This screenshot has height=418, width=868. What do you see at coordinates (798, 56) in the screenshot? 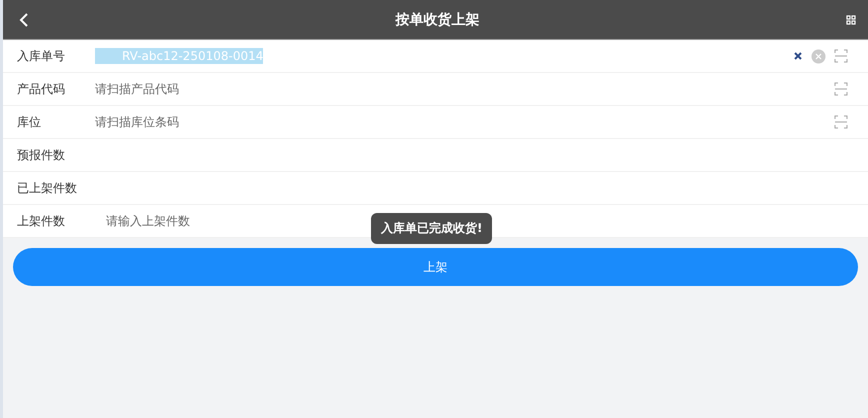
I see `close-icon` at bounding box center [798, 56].